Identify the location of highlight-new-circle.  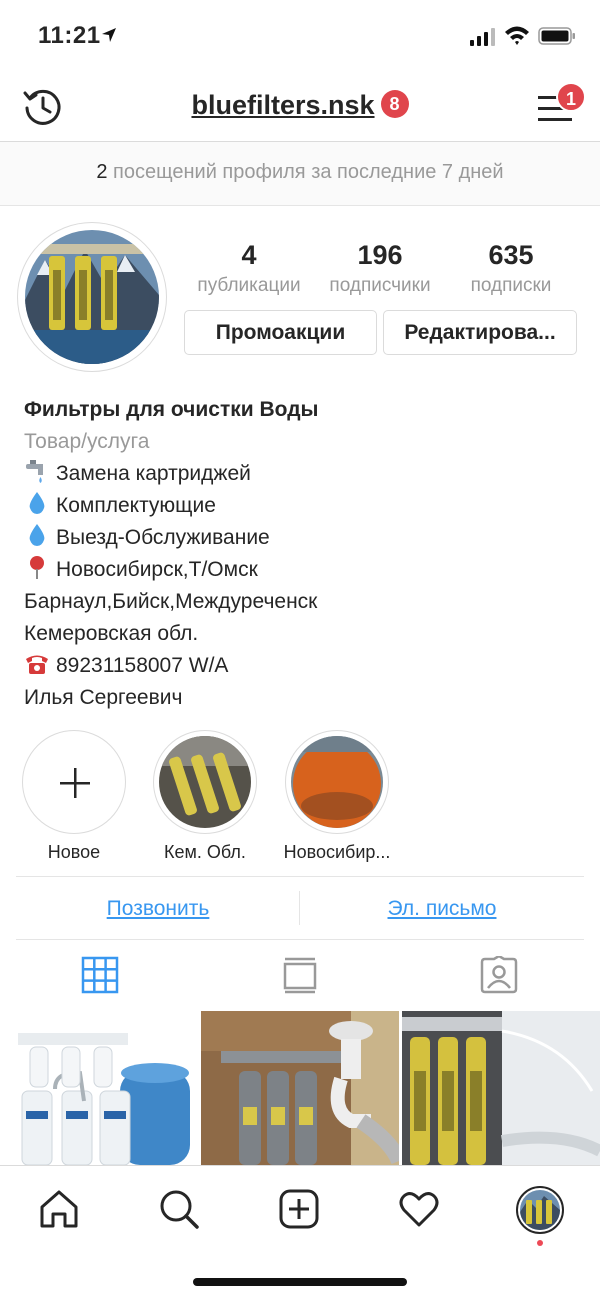
(74, 782).